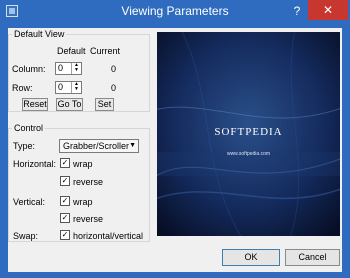  I want to click on close-button: ✕, so click(328, 10).